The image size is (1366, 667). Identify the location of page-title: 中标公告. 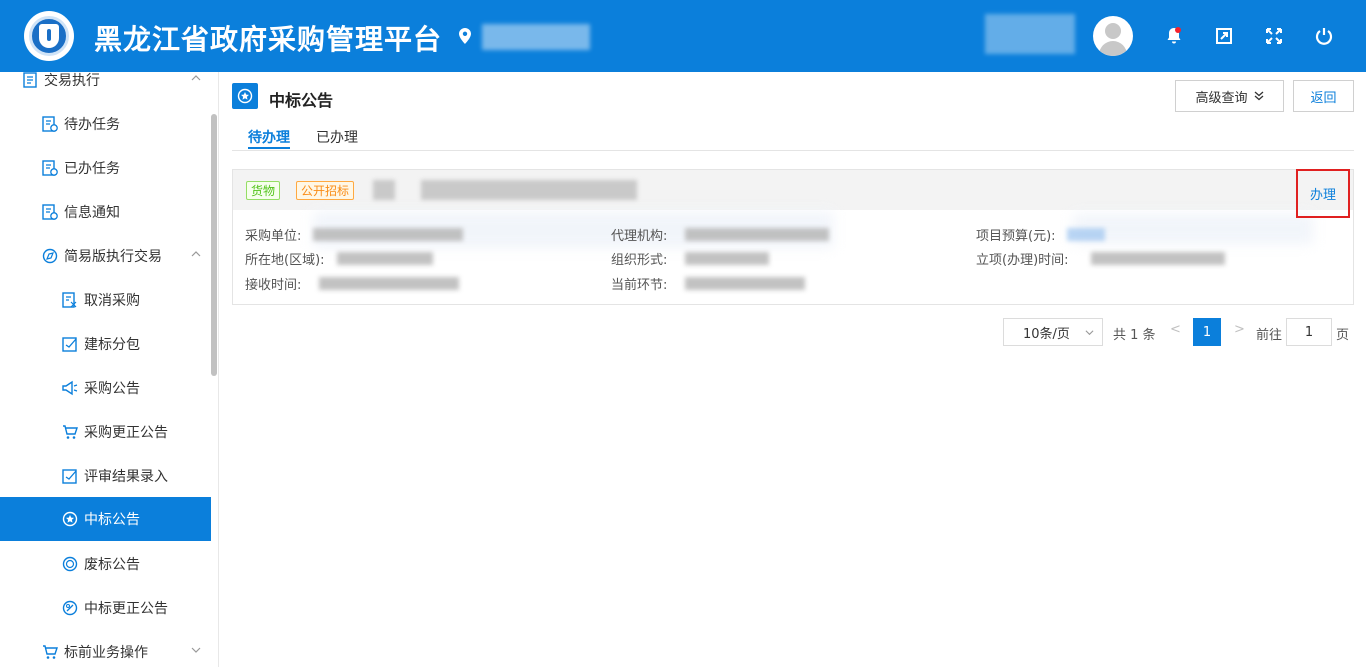
(301, 100).